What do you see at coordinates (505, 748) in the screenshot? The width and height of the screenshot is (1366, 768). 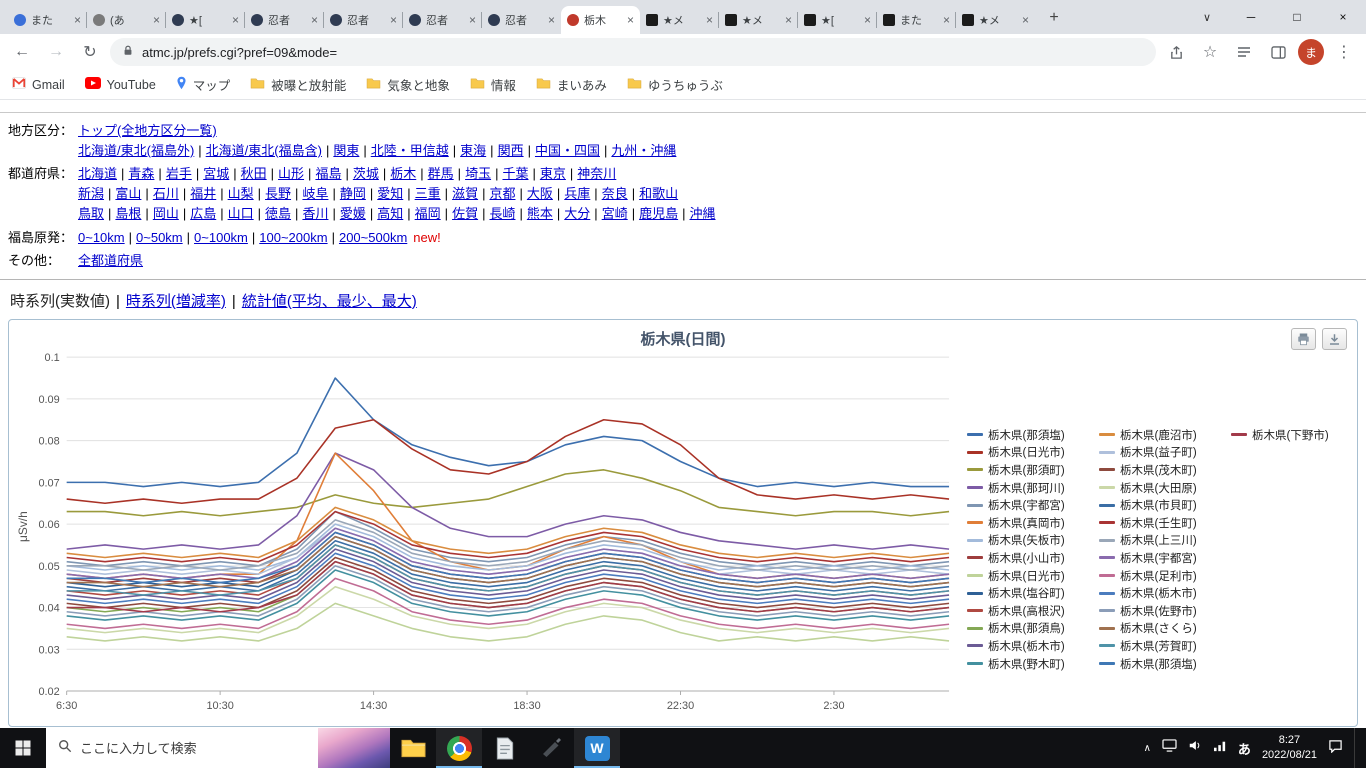 I see `taskbar-notepad-icon` at bounding box center [505, 748].